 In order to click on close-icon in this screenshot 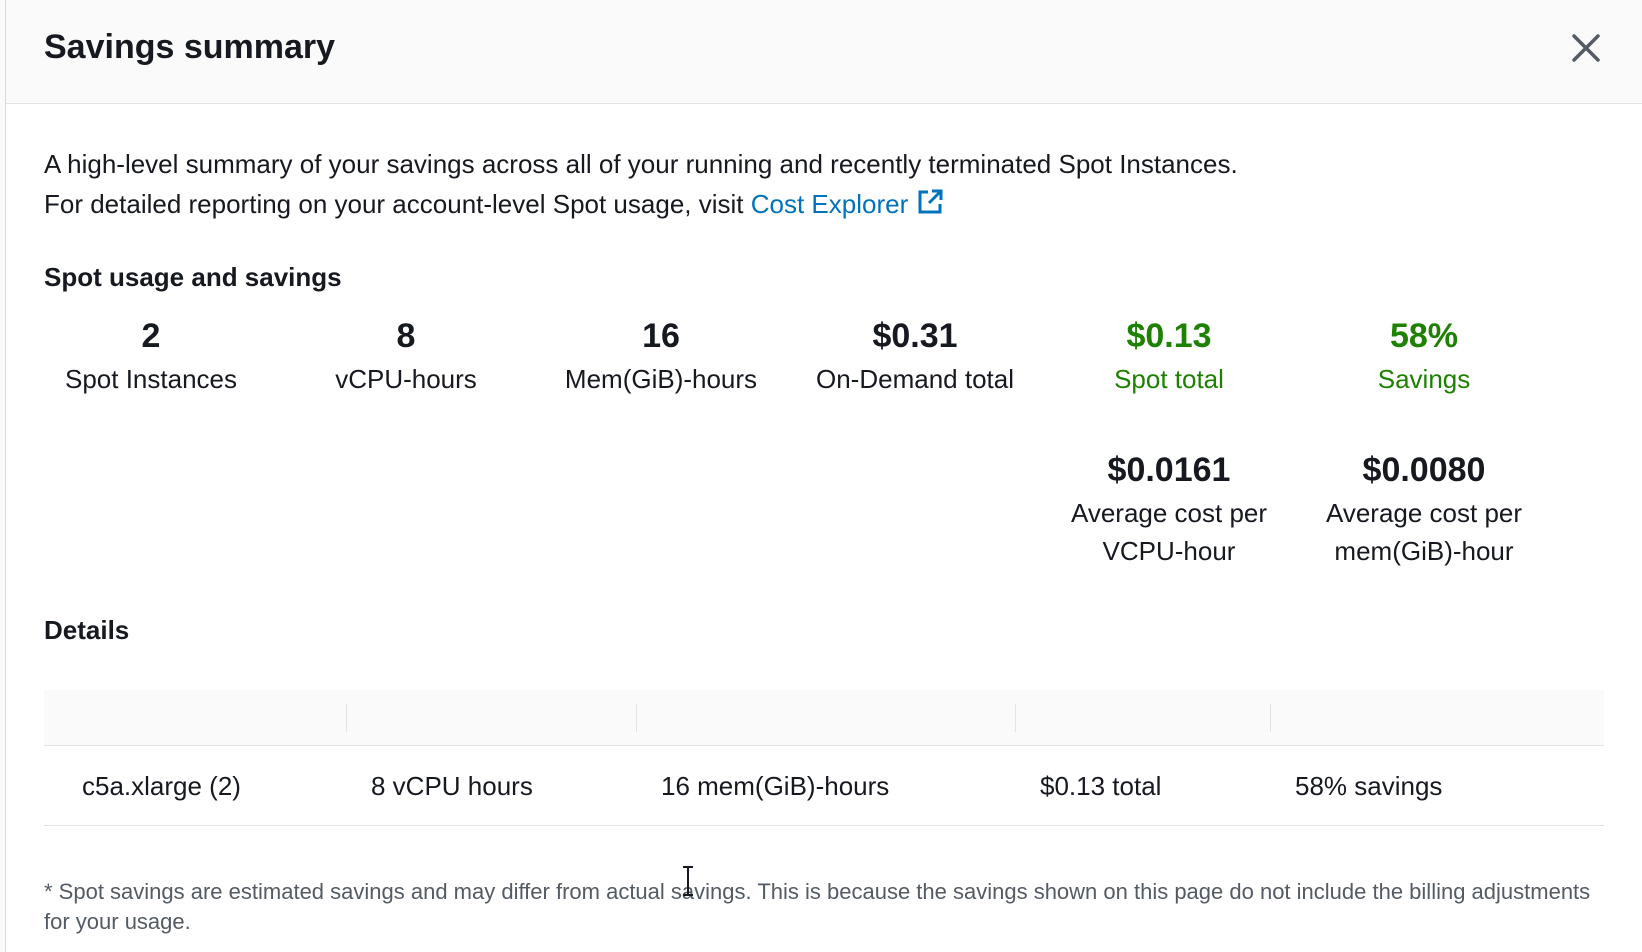, I will do `click(1586, 48)`.